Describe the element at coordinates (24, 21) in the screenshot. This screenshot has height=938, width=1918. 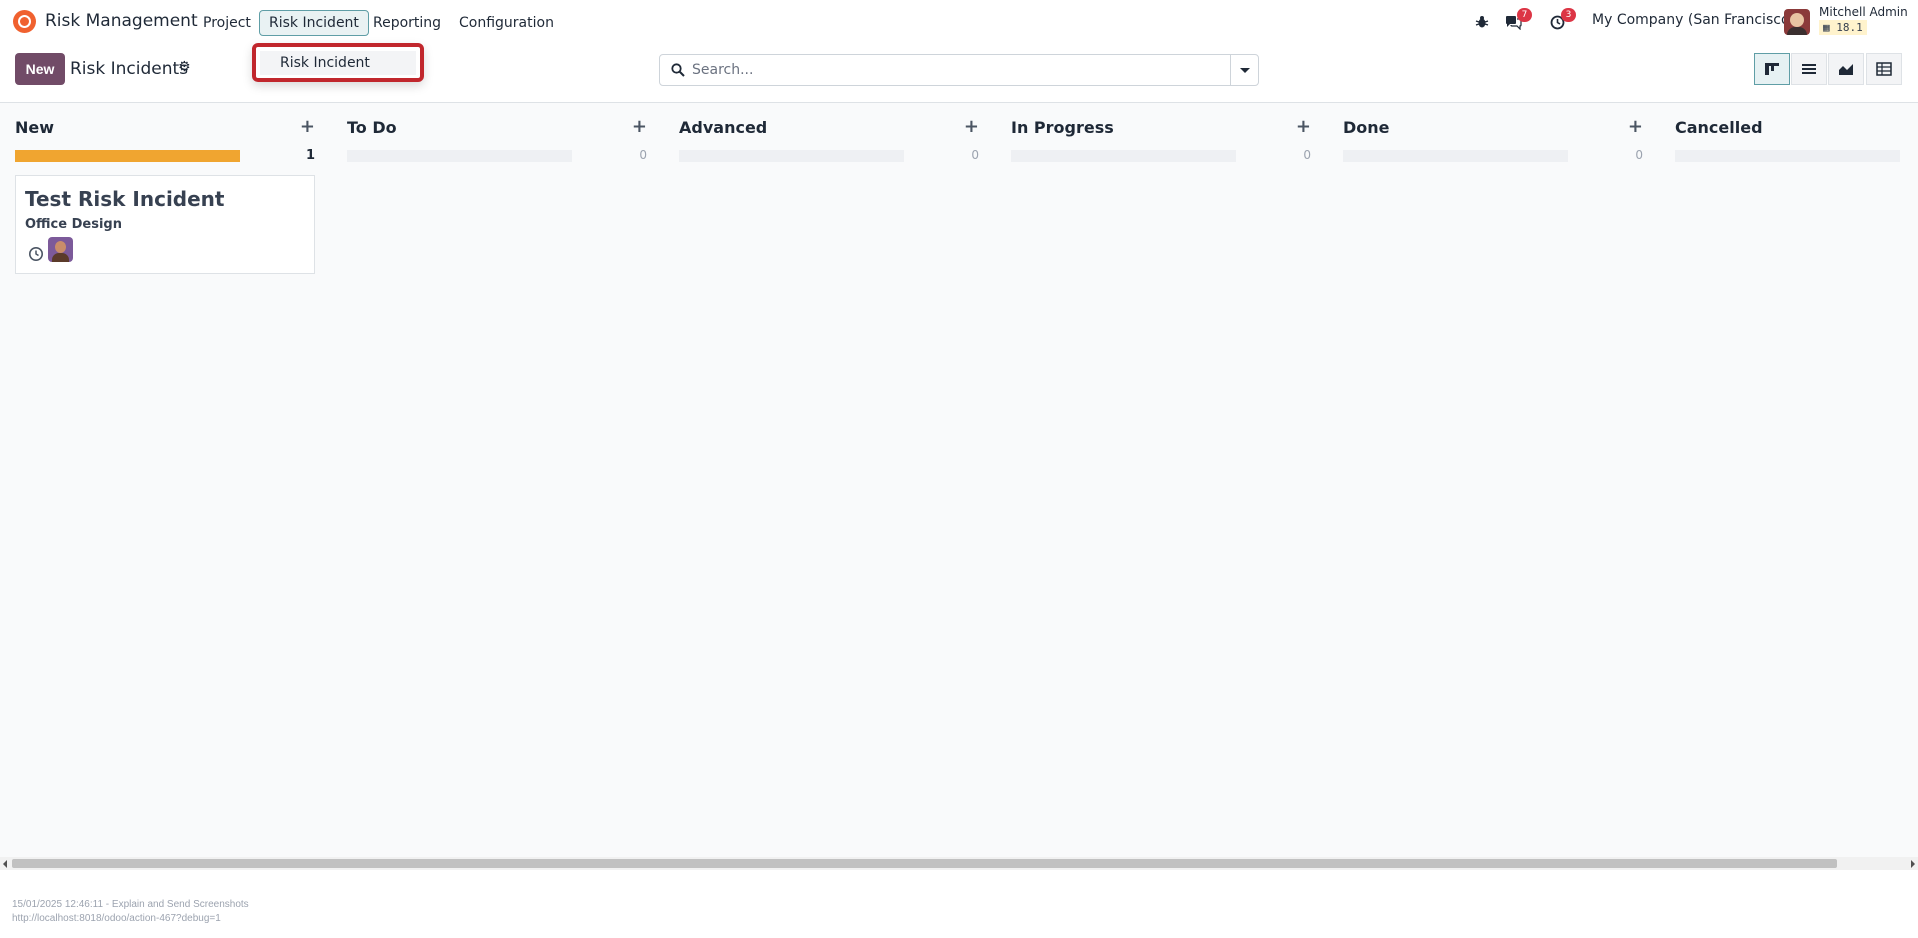
I see `app-logo-icon` at that location.